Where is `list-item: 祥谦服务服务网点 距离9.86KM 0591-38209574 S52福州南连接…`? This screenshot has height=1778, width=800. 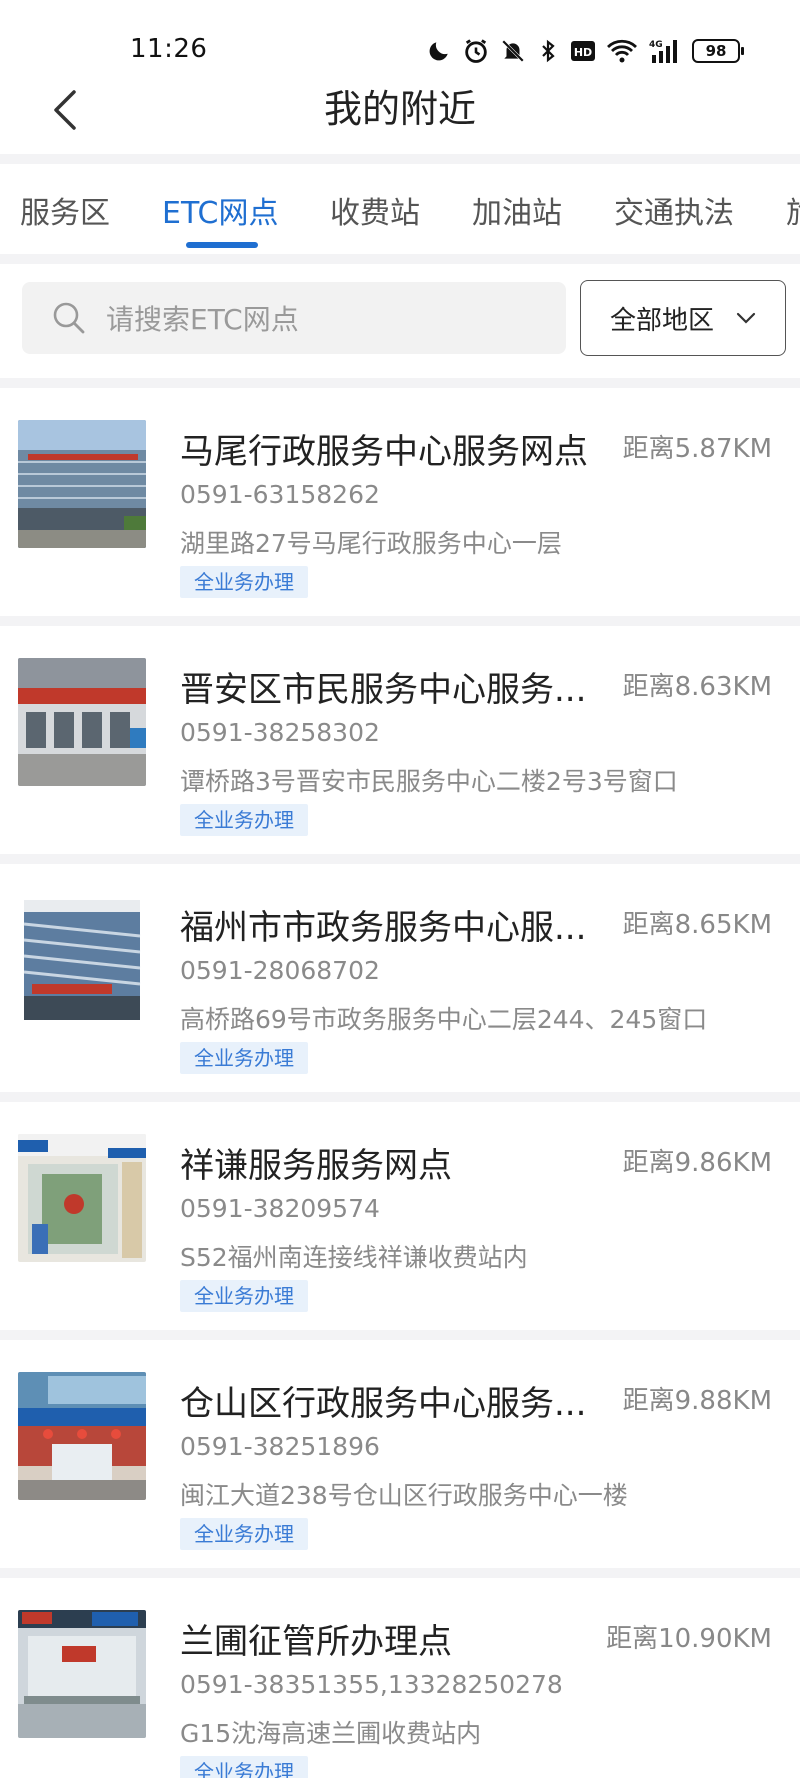
list-item: 祥谦服务服务网点 距离9.86KM 0591-38209574 S52福州南连接… is located at coordinates (400, 1216).